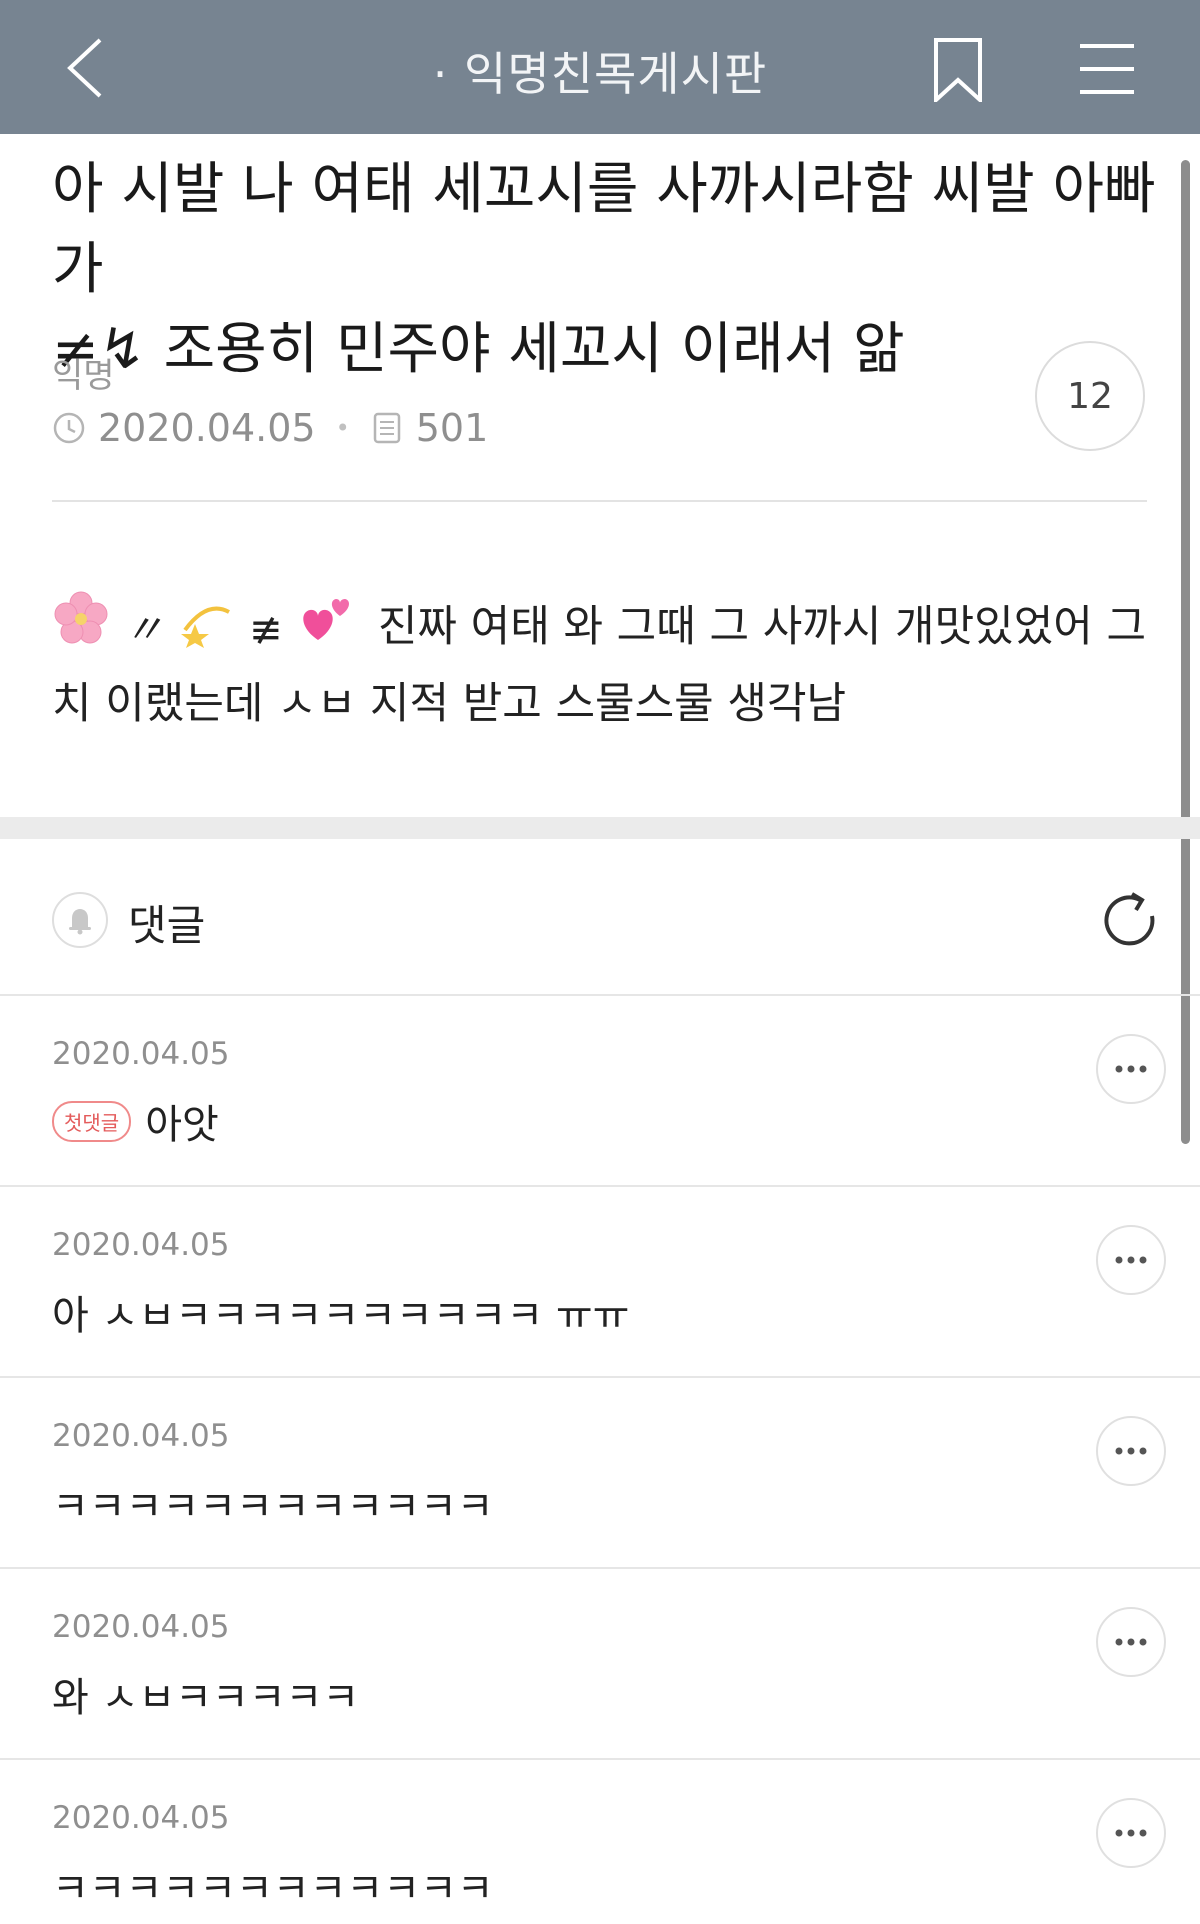 The width and height of the screenshot is (1200, 1924). I want to click on bell-icon, so click(80, 920).